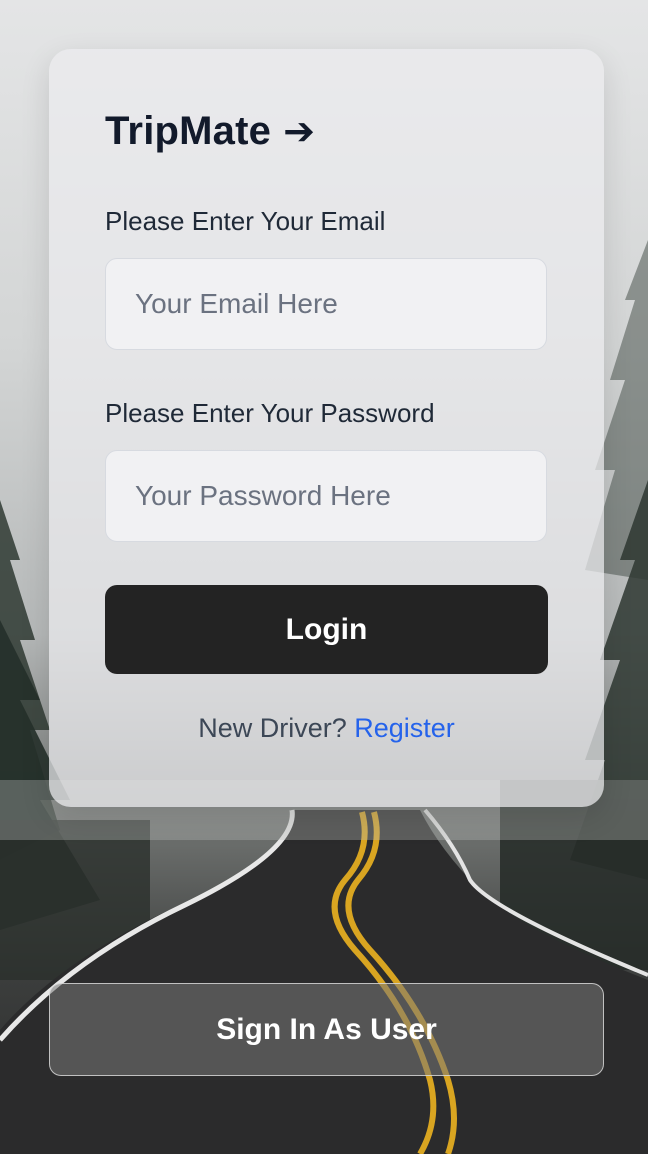  Describe the element at coordinates (326, 1029) in the screenshot. I see `sign-in-as-user-button: Sign In As User` at that location.